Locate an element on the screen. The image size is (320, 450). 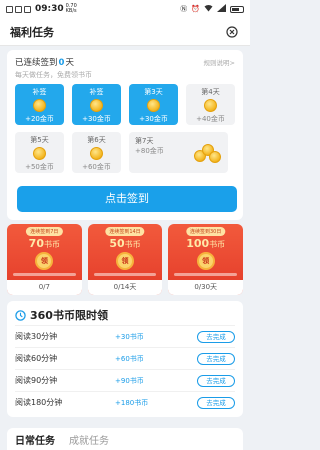
task-reward: +180书币 is located at coordinates (132, 402).